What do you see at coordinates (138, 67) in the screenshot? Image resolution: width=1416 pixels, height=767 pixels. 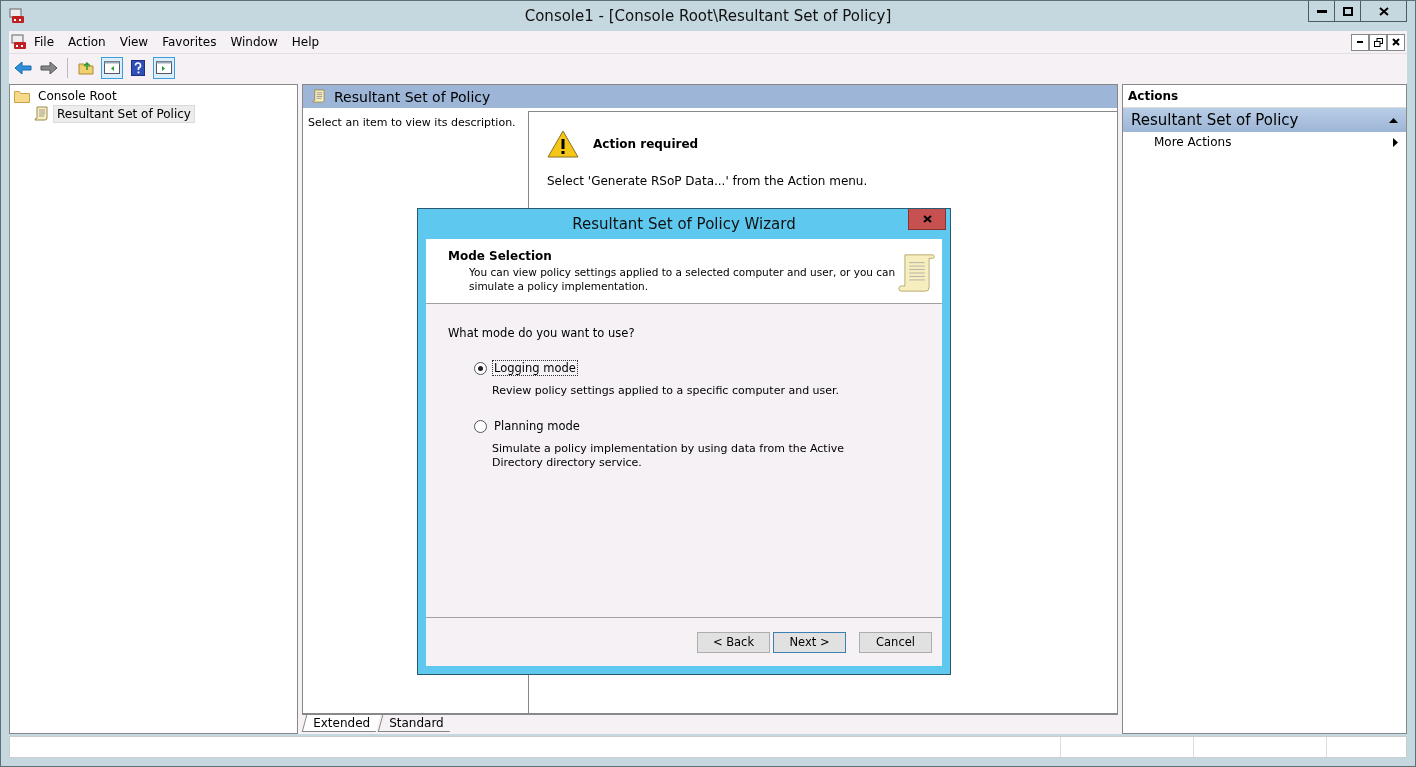 I see `help-icon` at bounding box center [138, 67].